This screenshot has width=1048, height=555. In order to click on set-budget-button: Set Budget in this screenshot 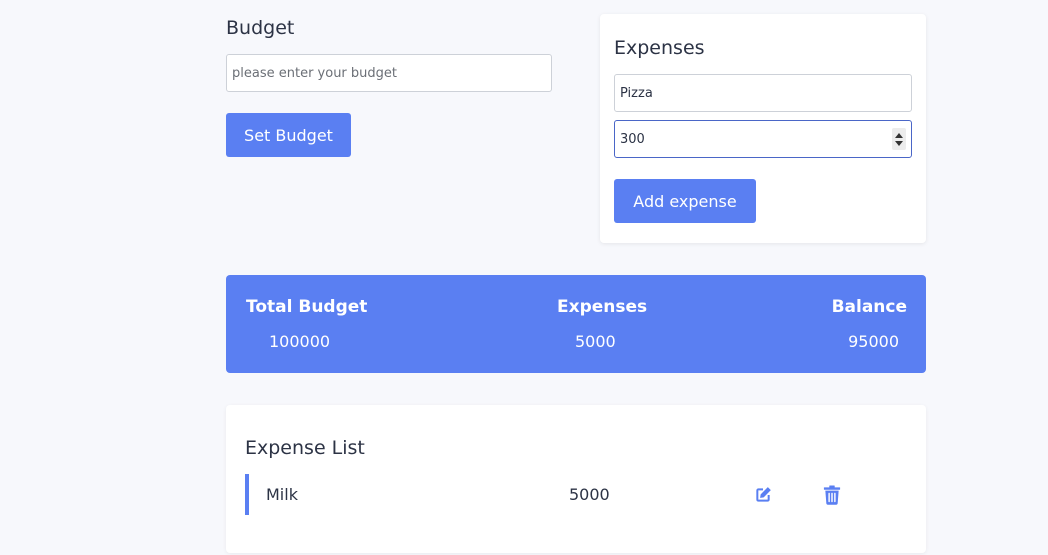, I will do `click(288, 135)`.